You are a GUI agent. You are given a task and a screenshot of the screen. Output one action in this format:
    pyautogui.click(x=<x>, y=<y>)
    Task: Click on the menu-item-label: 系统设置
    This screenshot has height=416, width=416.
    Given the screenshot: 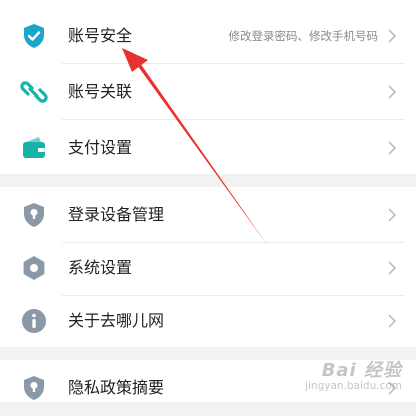 What is the action you would take?
    pyautogui.click(x=100, y=267)
    